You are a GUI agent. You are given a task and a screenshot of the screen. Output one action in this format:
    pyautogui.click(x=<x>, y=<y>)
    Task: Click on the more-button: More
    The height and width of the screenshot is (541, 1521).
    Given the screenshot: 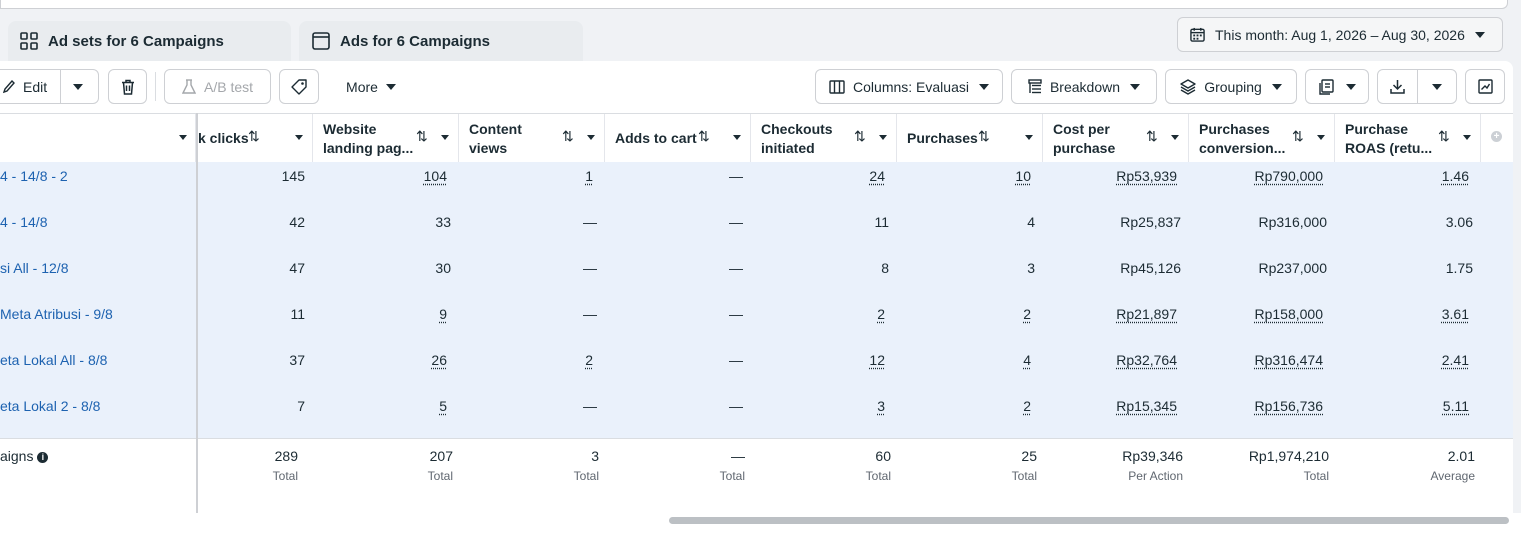 What is the action you would take?
    pyautogui.click(x=371, y=86)
    